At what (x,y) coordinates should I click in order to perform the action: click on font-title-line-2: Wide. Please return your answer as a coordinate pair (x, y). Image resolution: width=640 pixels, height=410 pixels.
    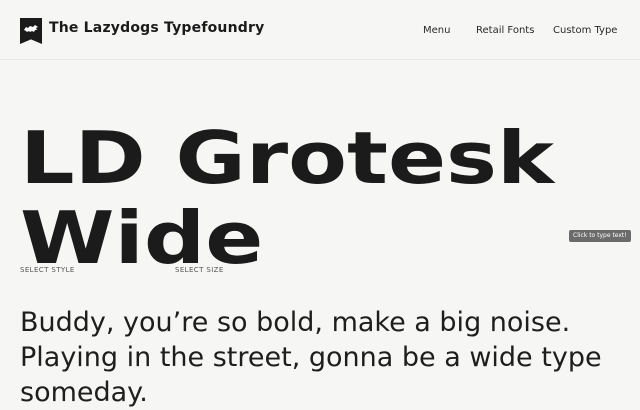
    Looking at the image, I should click on (142, 238).